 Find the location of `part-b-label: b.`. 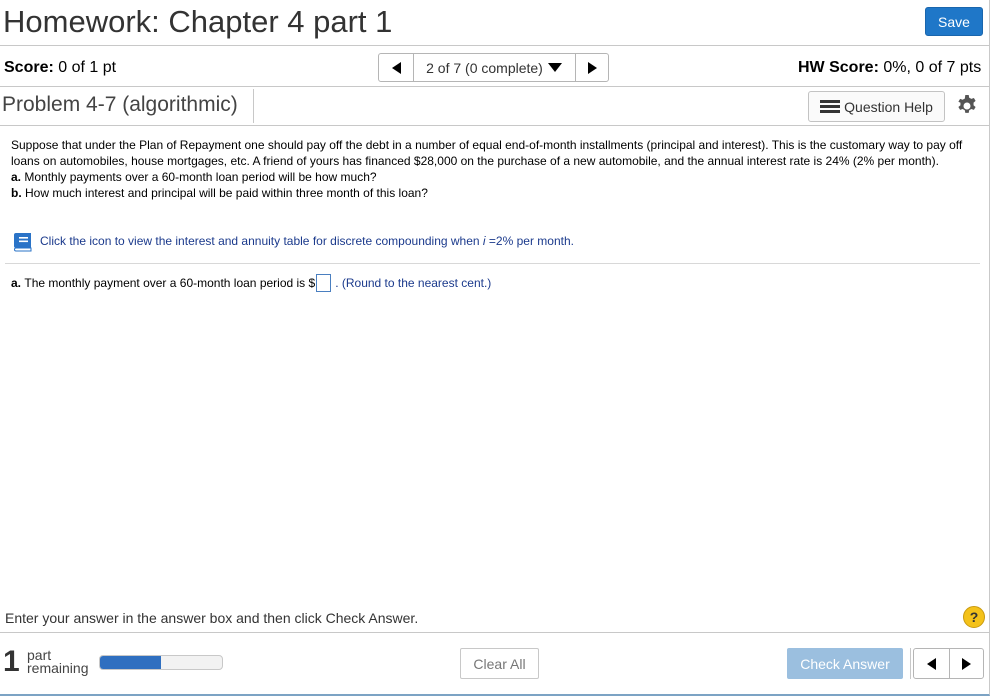

part-b-label: b. is located at coordinates (16, 193).